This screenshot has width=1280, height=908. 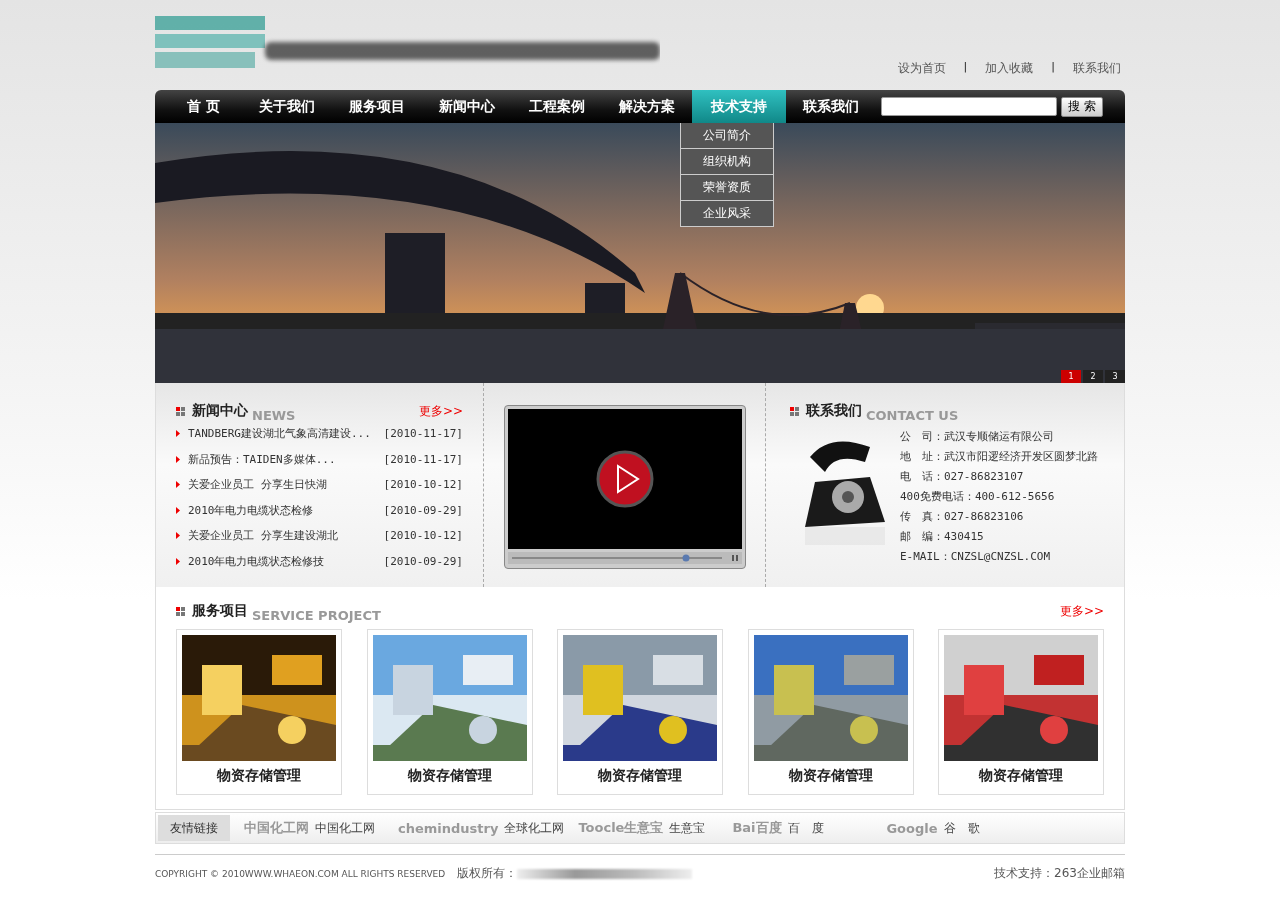 I want to click on contact-info: 传 真：027-86823106, so click(x=962, y=517).